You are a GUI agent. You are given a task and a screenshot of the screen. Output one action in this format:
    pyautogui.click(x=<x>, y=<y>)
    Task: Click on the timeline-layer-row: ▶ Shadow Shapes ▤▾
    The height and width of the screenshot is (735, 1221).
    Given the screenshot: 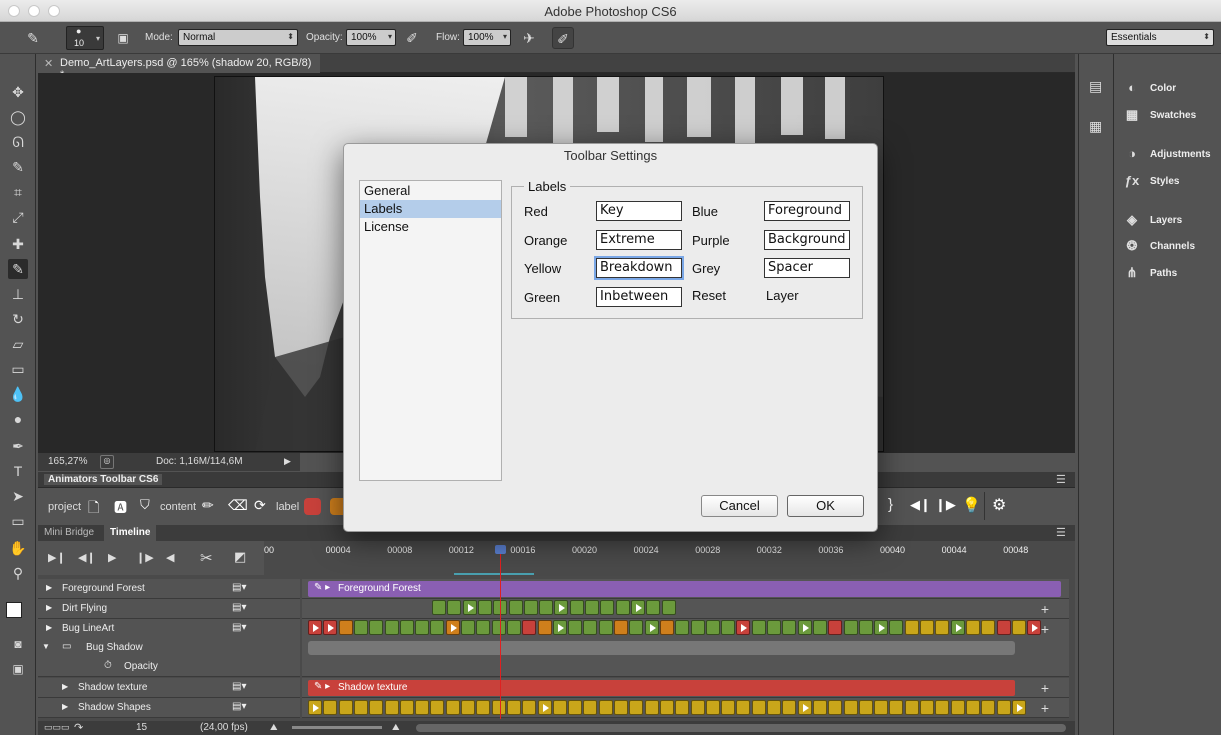 What is the action you would take?
    pyautogui.click(x=169, y=708)
    